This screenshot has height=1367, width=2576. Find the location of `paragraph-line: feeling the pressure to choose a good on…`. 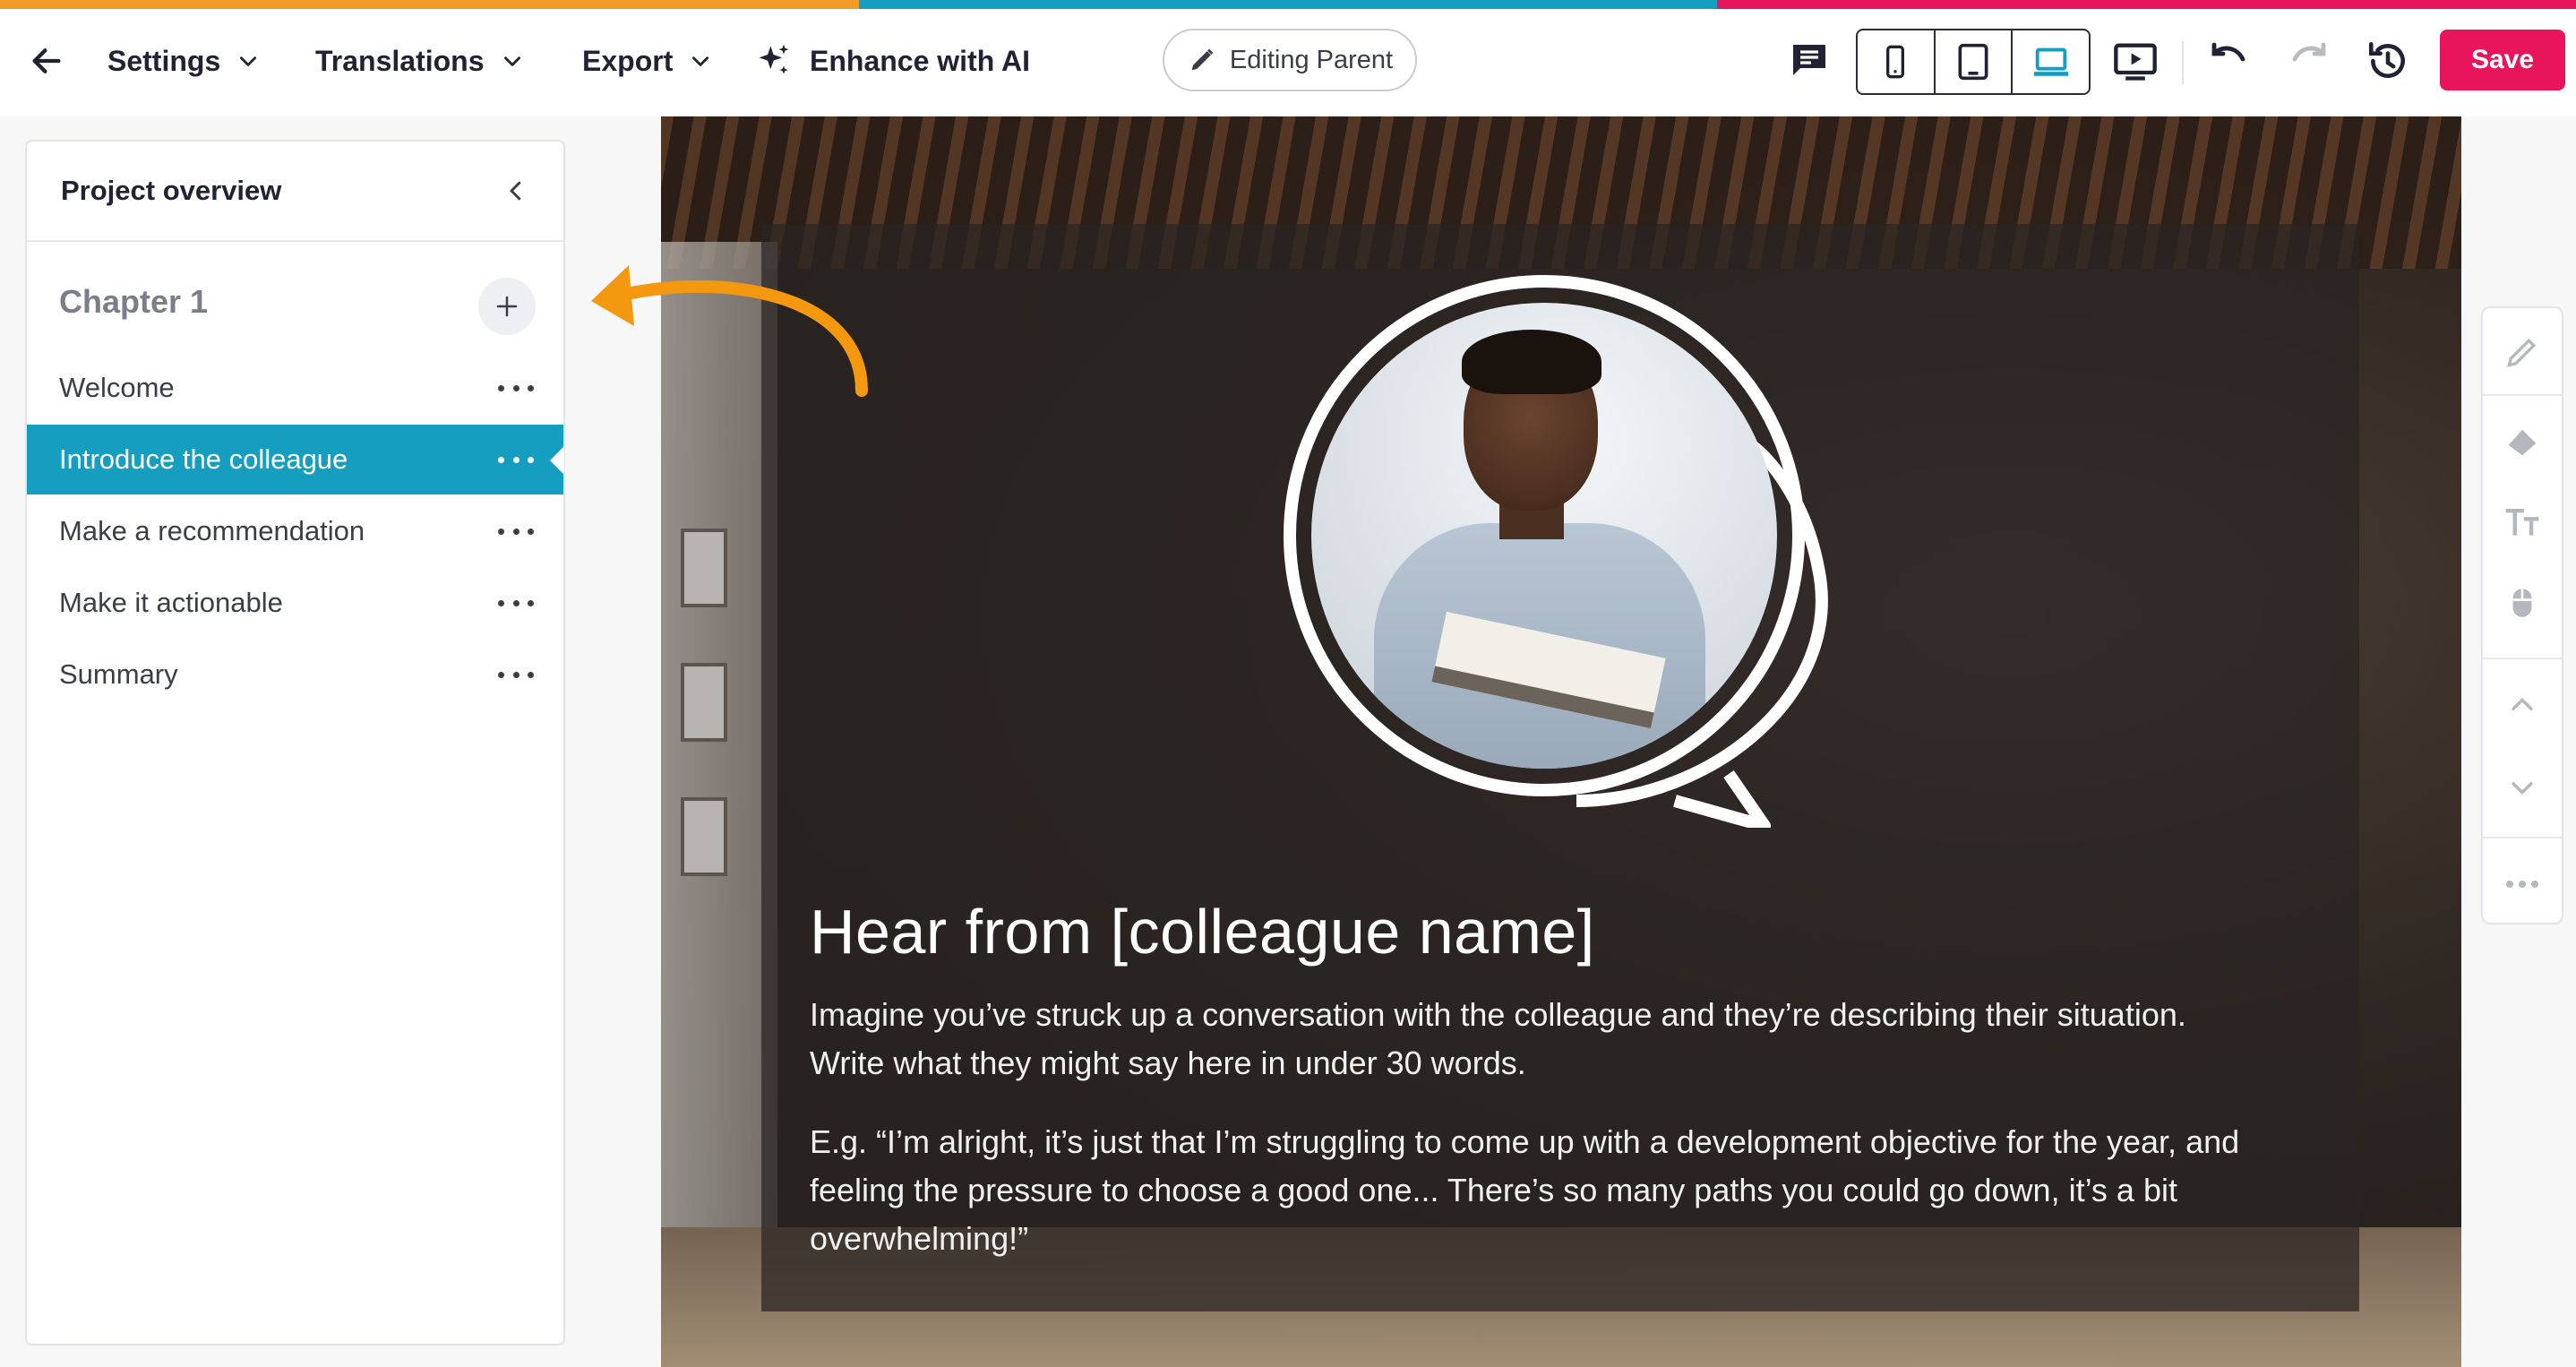

paragraph-line: feeling the pressure to choose a good on… is located at coordinates (1493, 1190).